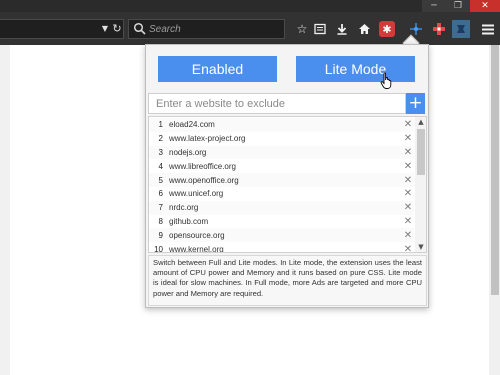 This screenshot has width=500, height=375. I want to click on list-item: 9 opensource.org ✕, so click(281, 235).